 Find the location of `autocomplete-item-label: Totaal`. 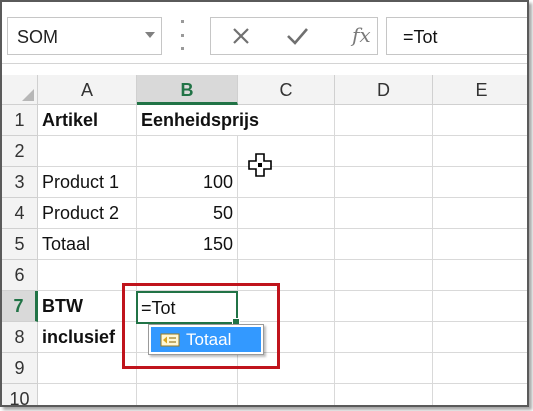

autocomplete-item-label: Totaal is located at coordinates (209, 339).